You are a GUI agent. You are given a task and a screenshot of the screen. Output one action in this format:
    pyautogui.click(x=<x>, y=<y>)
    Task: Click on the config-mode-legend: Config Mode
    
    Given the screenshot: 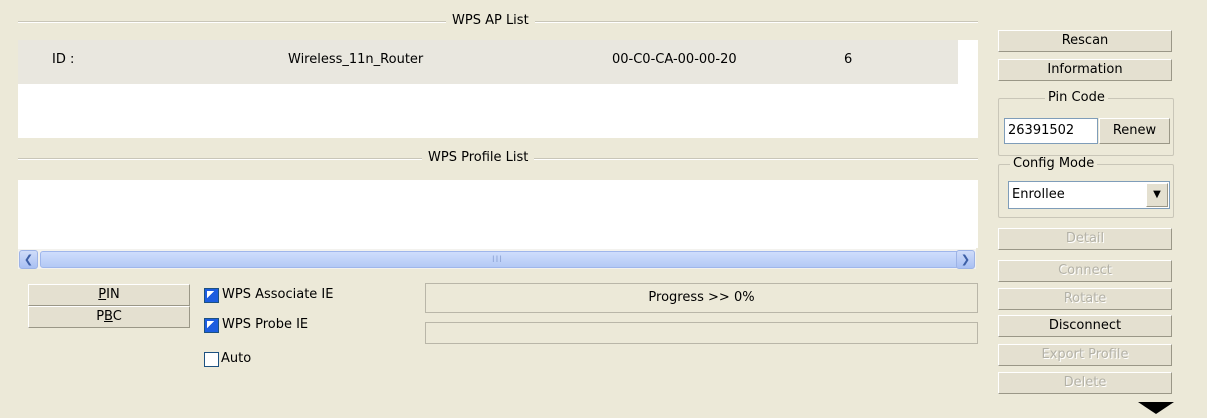 What is the action you would take?
    pyautogui.click(x=1054, y=163)
    